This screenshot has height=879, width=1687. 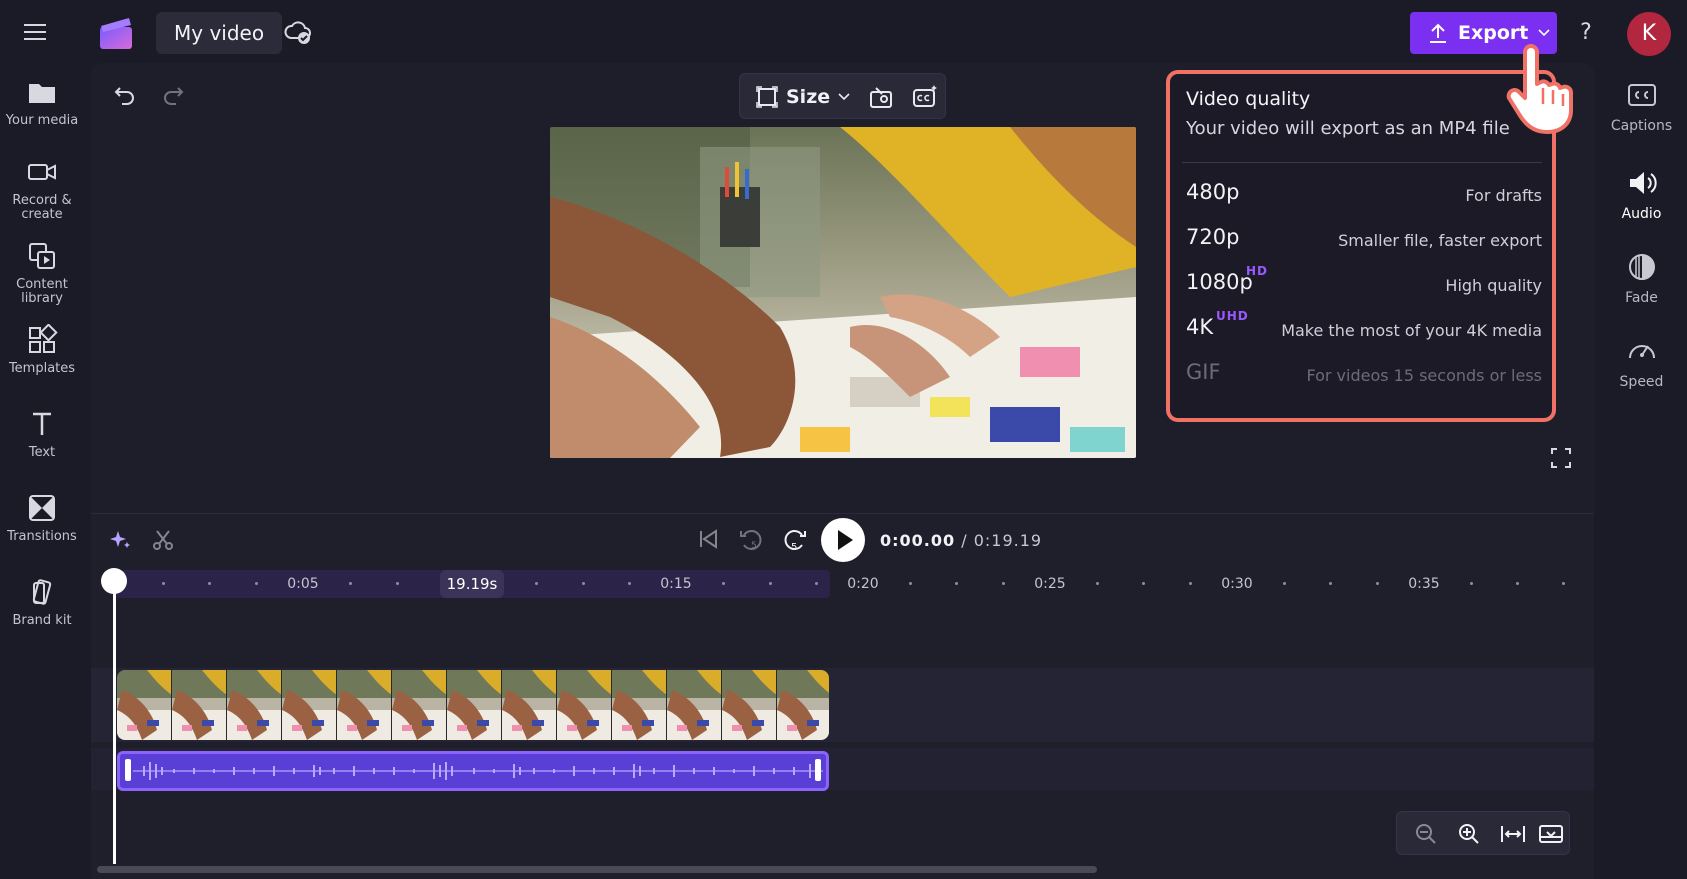 I want to click on timeline-scrollbar, so click(x=597, y=869).